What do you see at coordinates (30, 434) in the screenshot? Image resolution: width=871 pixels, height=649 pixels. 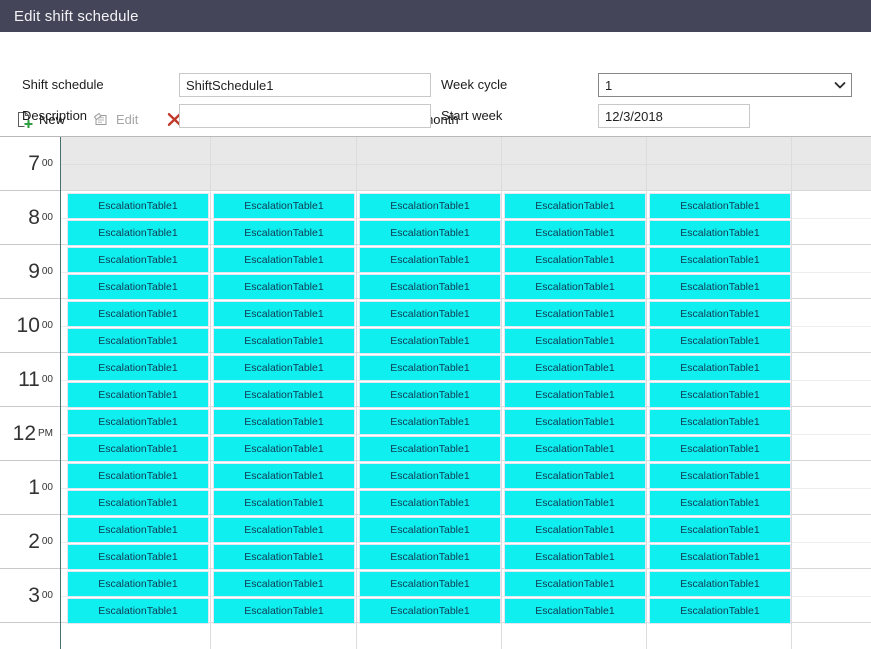 I see `time-gutter-hour: 12 PM` at bounding box center [30, 434].